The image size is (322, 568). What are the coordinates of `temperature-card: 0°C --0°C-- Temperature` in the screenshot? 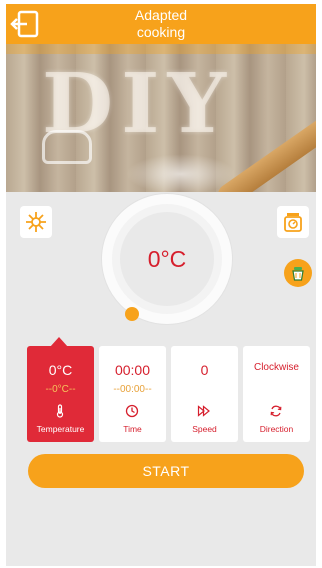 It's located at (60, 394).